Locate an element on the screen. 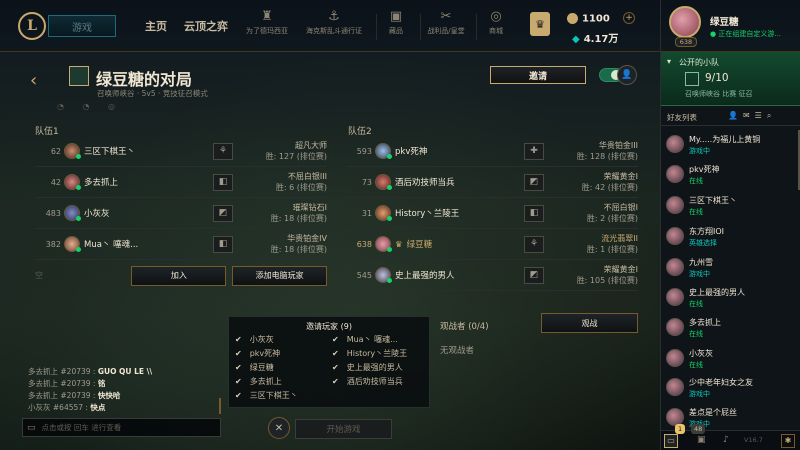 Image resolution: width=800 pixels, height=450 pixels. invited-player: ✔ 三区下棋王丶 is located at coordinates (266, 395).